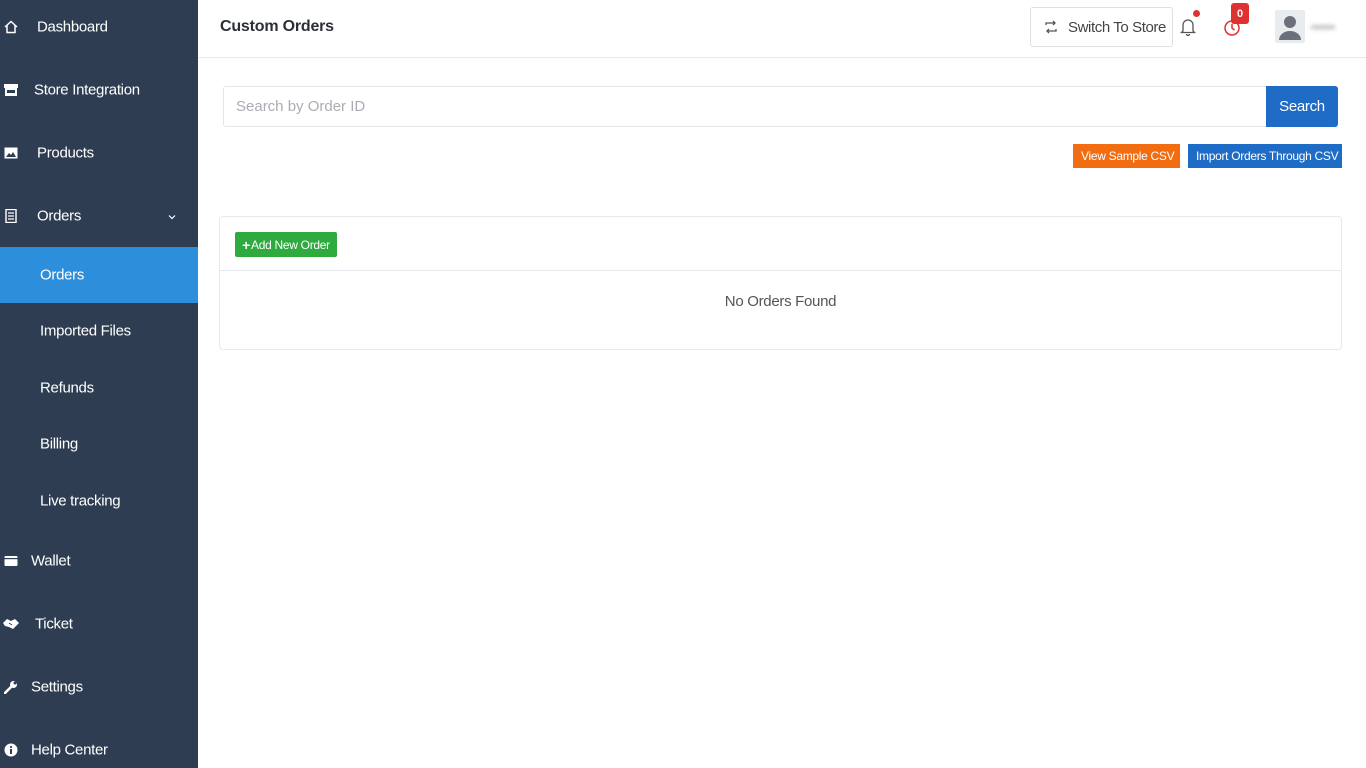  Describe the element at coordinates (1126, 156) in the screenshot. I see `view-sample-csv-button: View Sample CSV` at that location.